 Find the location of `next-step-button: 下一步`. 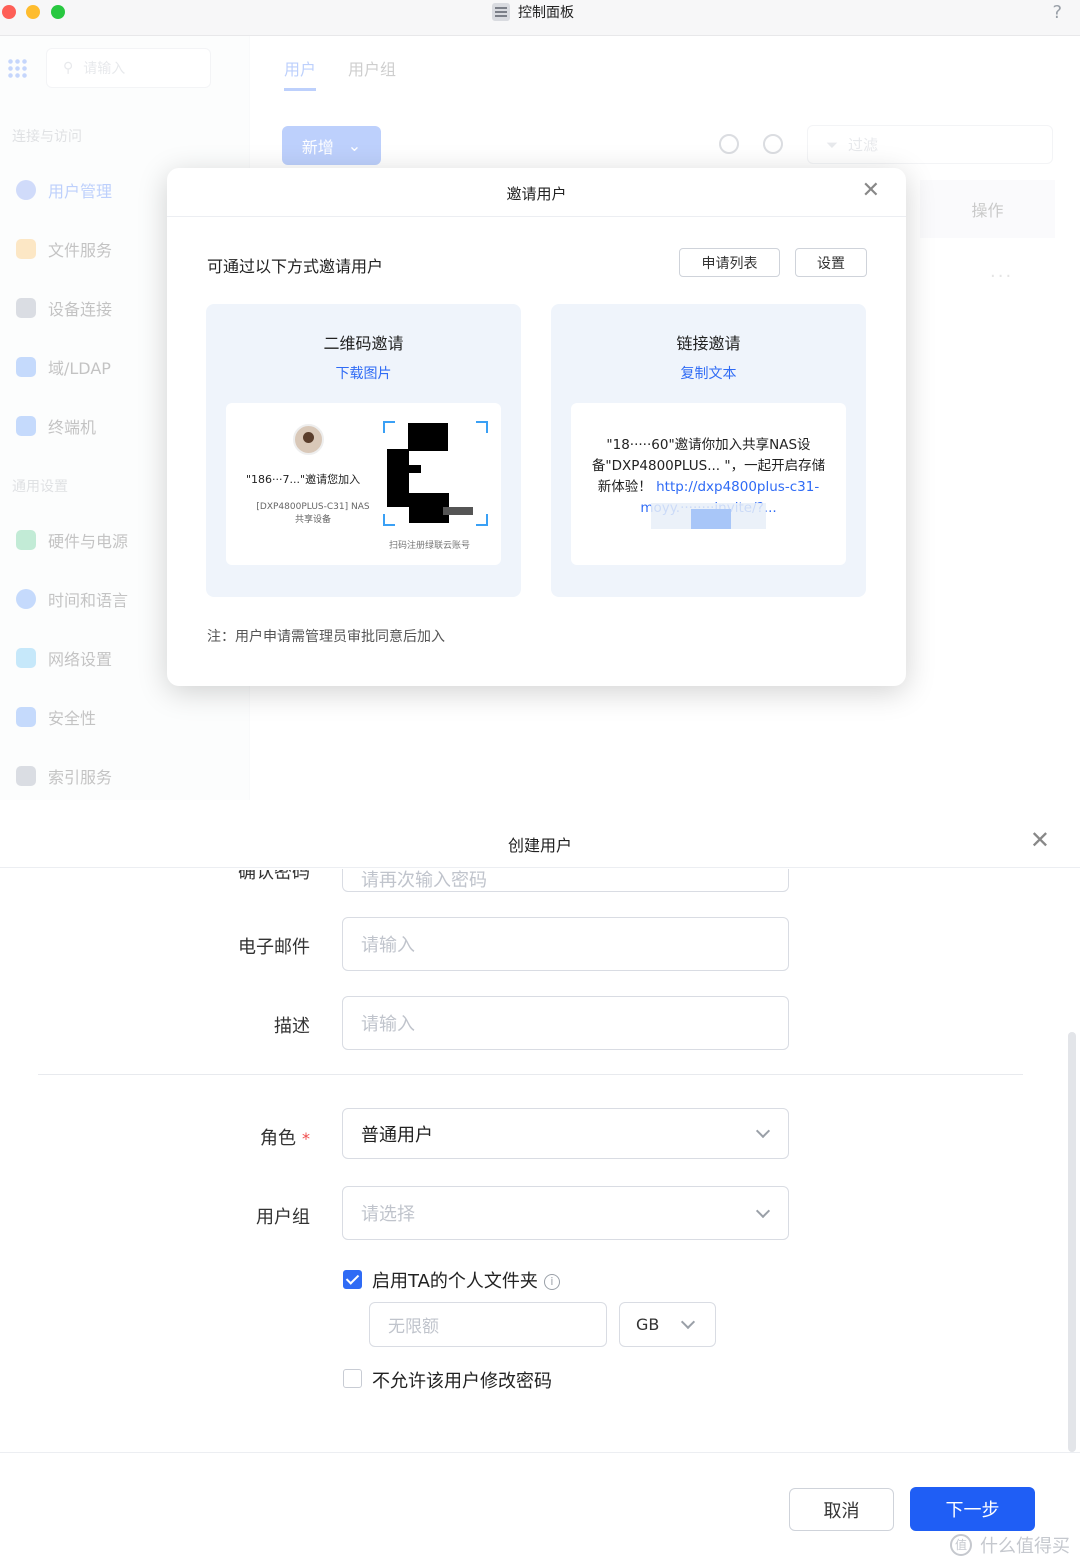

next-step-button: 下一步 is located at coordinates (972, 1509).